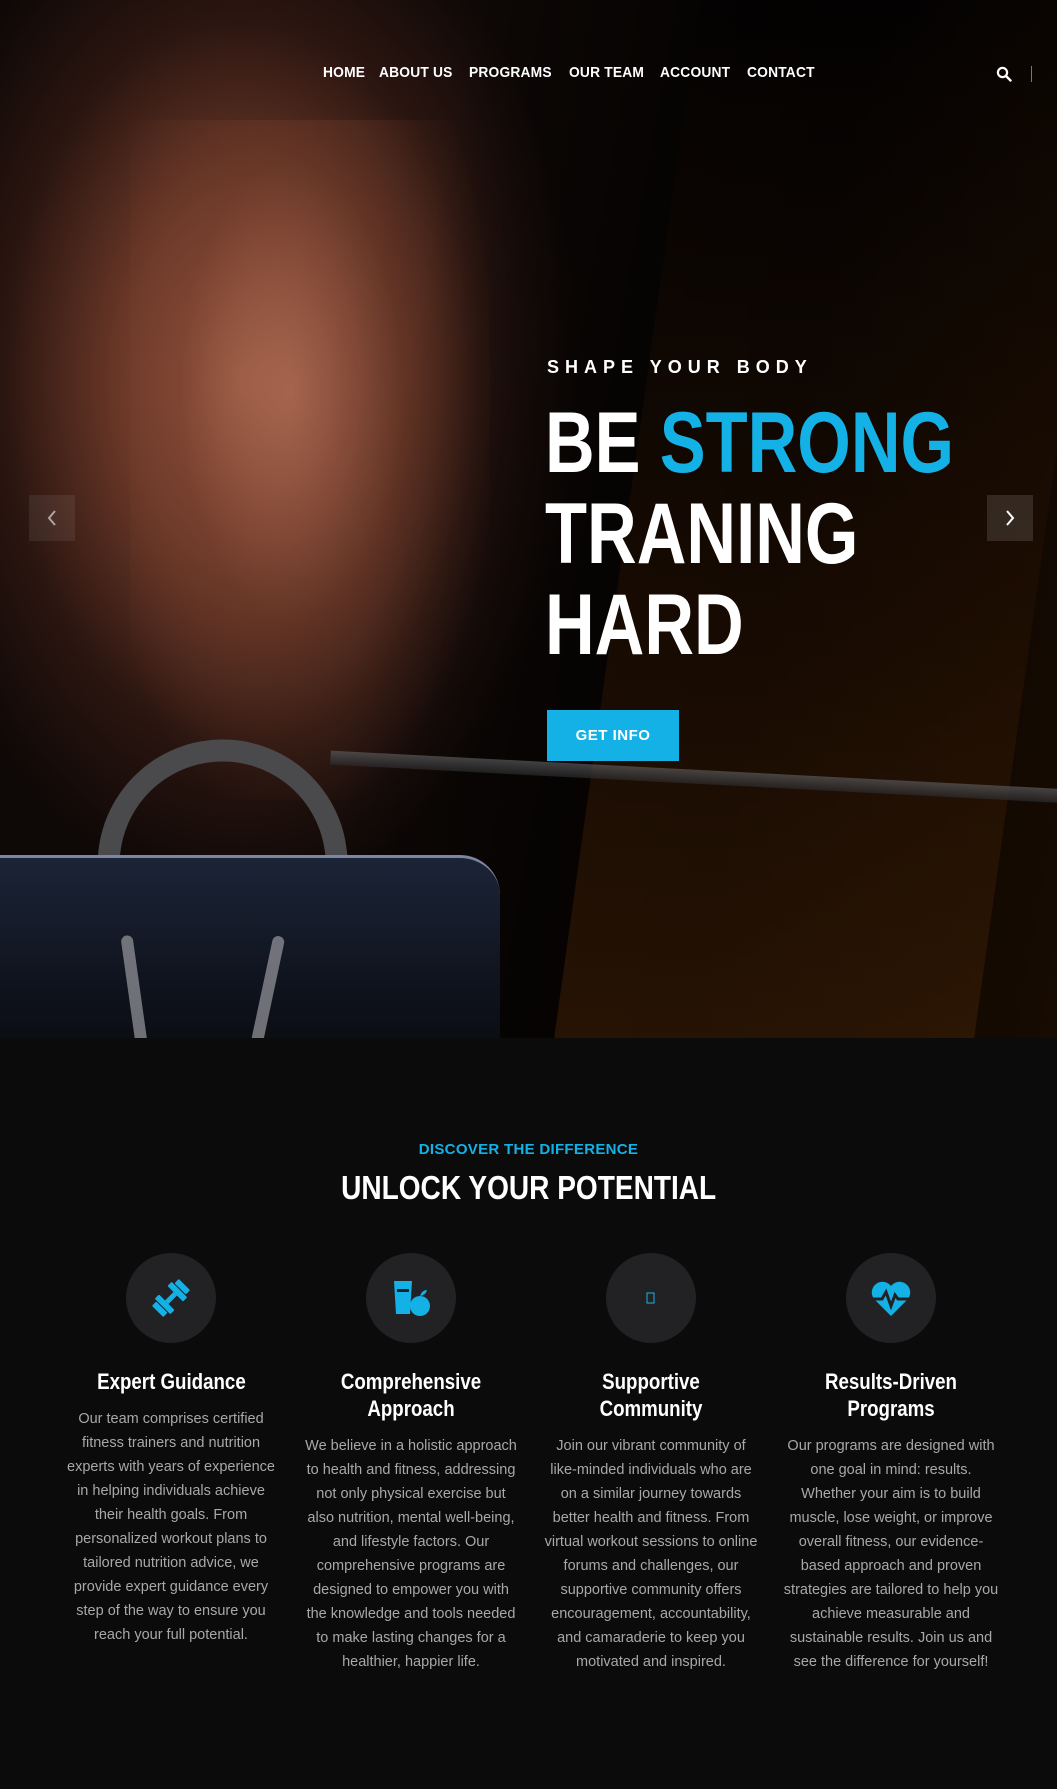  What do you see at coordinates (807, 443) in the screenshot?
I see `headline-word-strong: STRONG` at bounding box center [807, 443].